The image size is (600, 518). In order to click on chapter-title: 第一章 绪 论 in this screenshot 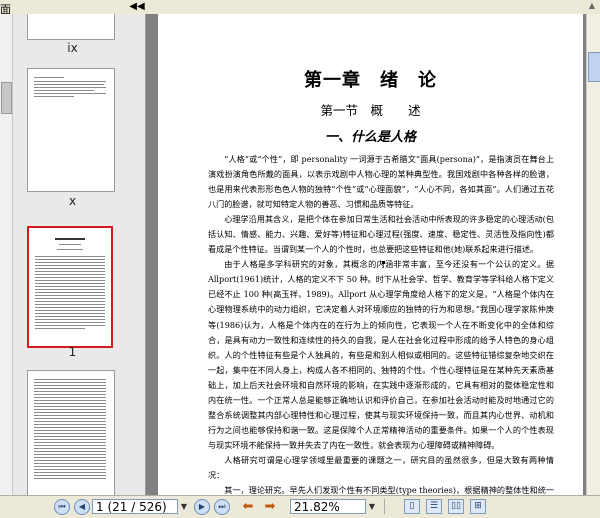, I will do `click(370, 80)`.